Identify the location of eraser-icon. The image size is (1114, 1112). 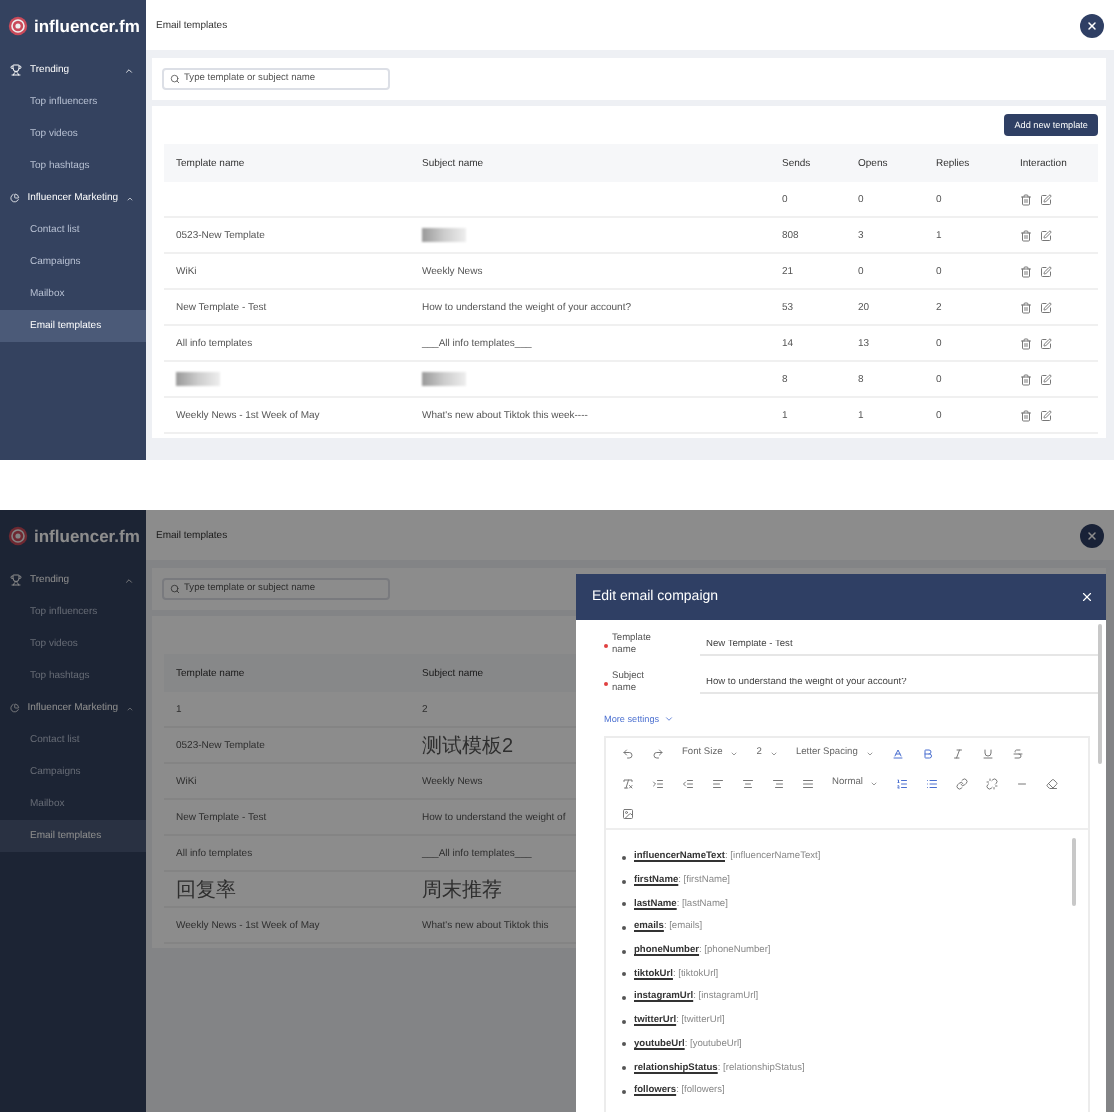
(1052, 783).